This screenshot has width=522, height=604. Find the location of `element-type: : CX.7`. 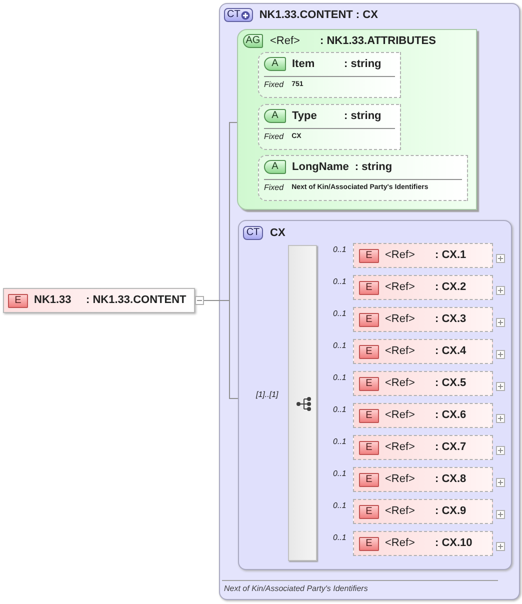

element-type: : CX.7 is located at coordinates (450, 448).